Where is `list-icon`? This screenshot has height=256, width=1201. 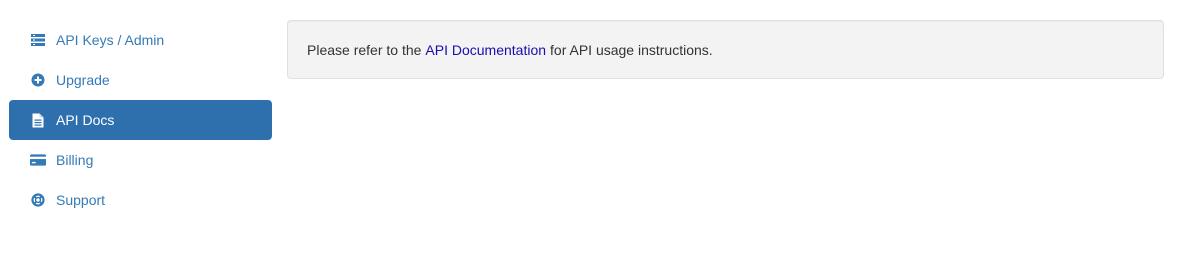
list-icon is located at coordinates (38, 40).